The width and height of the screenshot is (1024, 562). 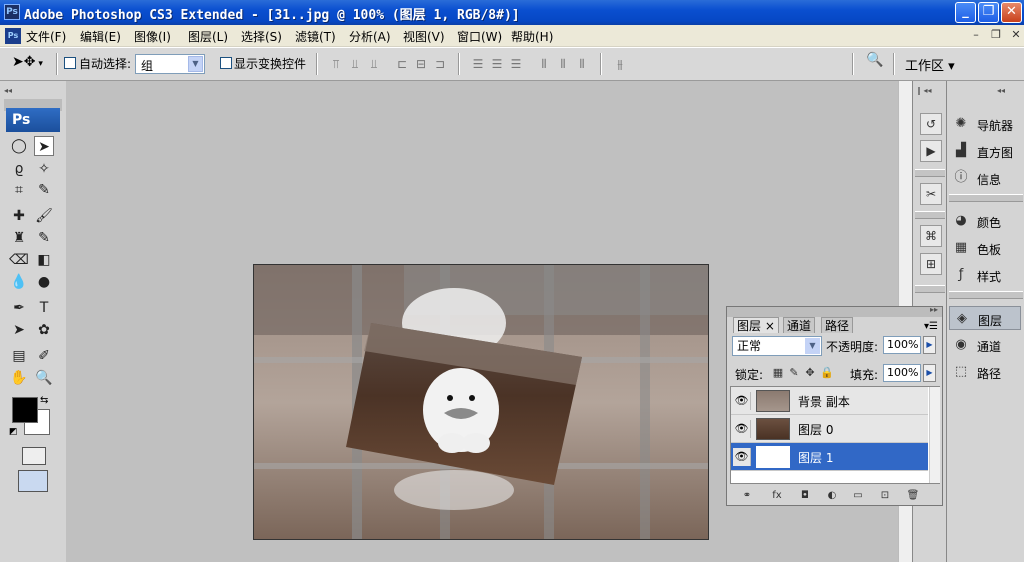 I want to click on collapse-panel-icon: ▸▸, so click(x=934, y=309).